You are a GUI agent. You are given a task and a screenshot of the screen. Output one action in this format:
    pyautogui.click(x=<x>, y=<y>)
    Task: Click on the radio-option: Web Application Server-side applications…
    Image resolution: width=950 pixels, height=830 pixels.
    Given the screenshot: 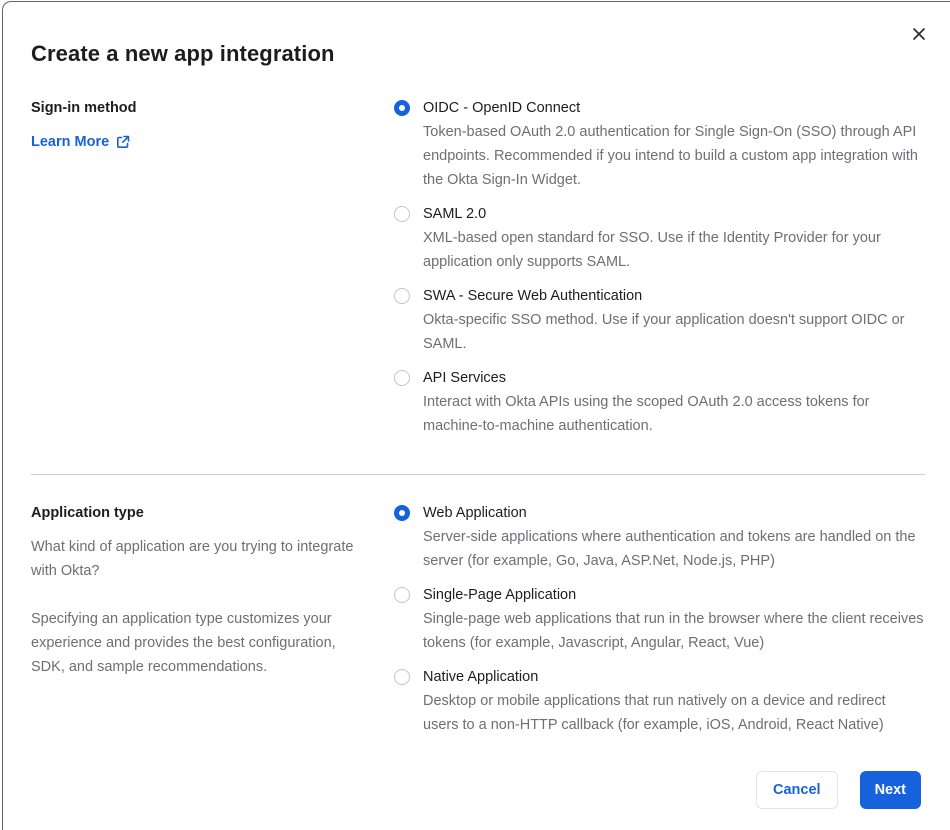 What is the action you would take?
    pyautogui.click(x=659, y=537)
    